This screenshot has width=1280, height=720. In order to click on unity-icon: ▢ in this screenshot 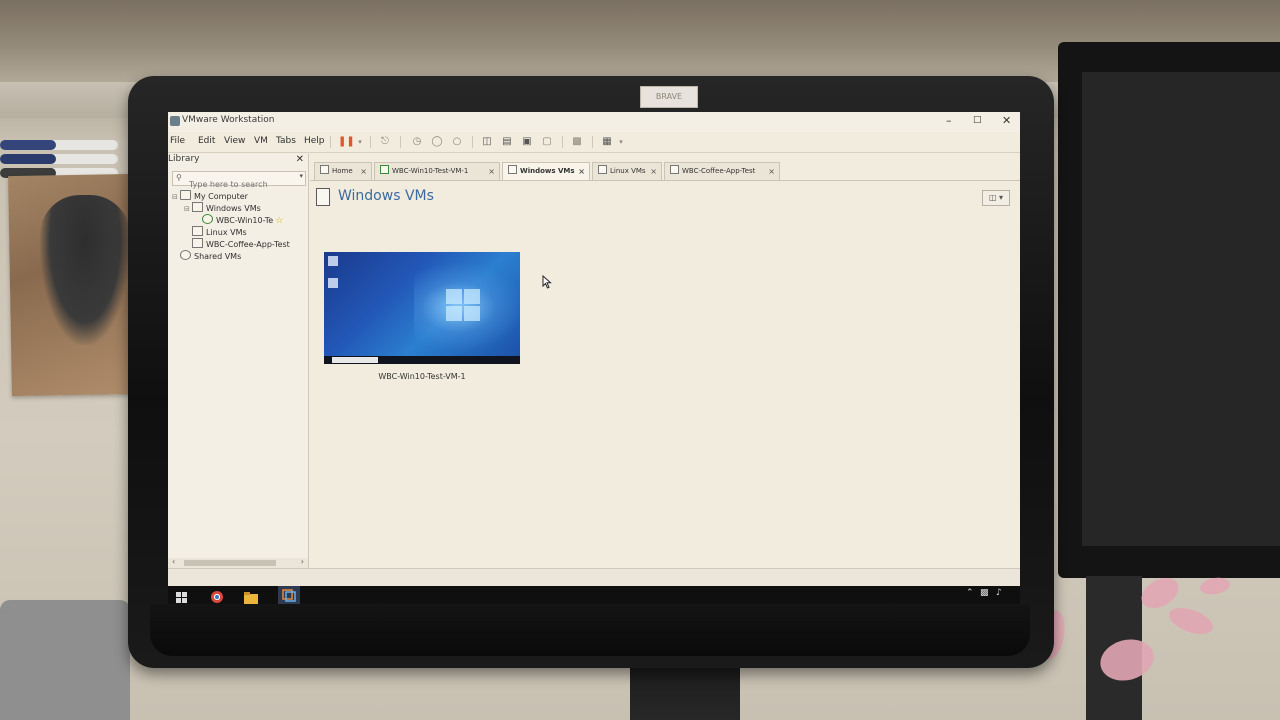, I will do `click(547, 142)`.